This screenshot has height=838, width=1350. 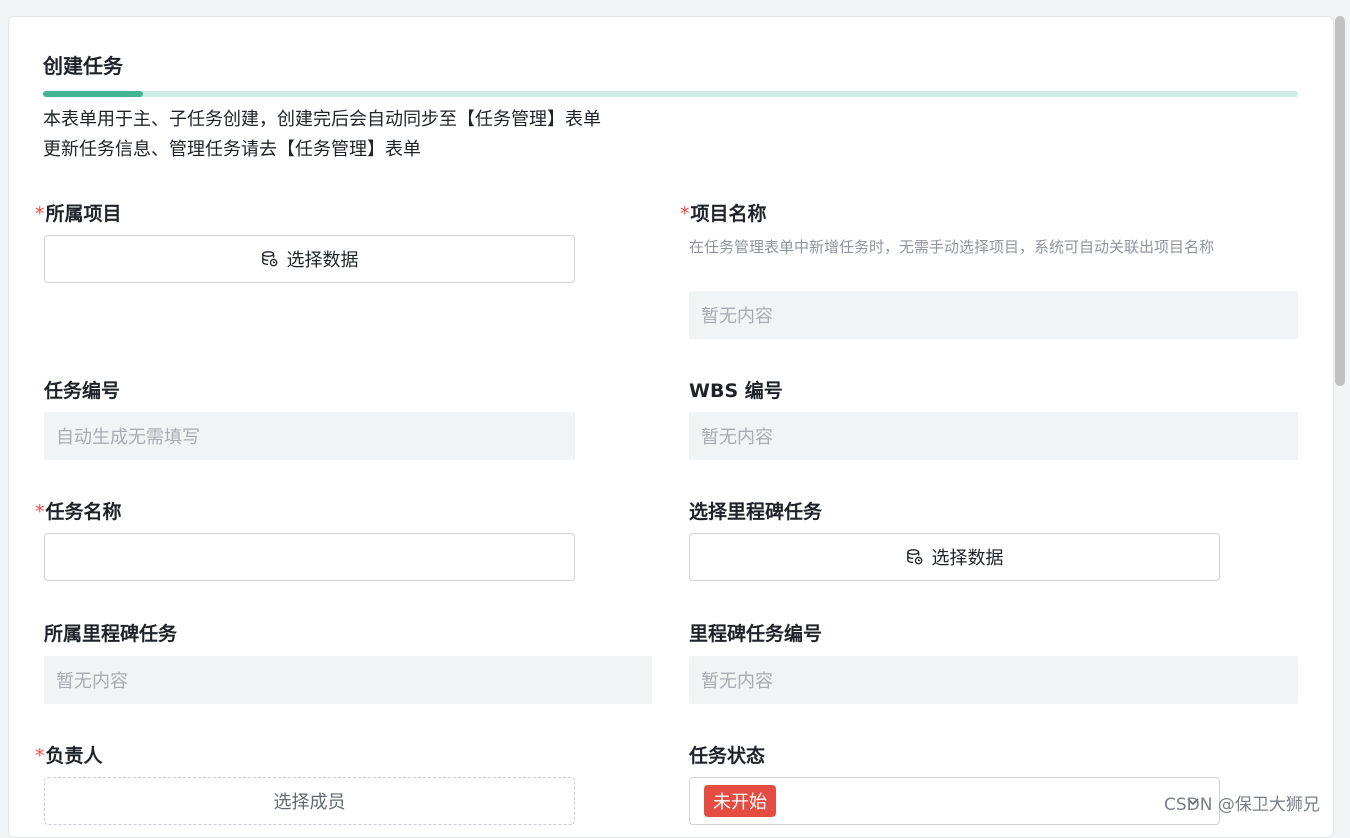 I want to click on select-member-button: 选择成员, so click(x=309, y=801).